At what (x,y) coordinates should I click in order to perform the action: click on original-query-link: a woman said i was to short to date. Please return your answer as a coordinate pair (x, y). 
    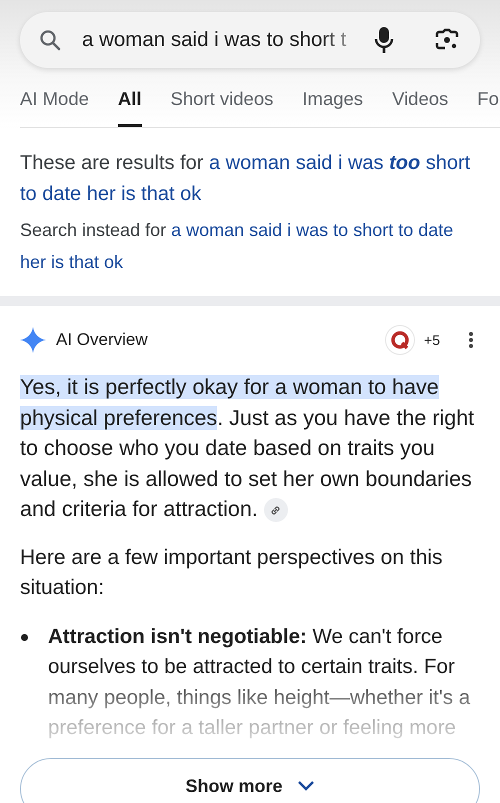
    Looking at the image, I should click on (312, 230).